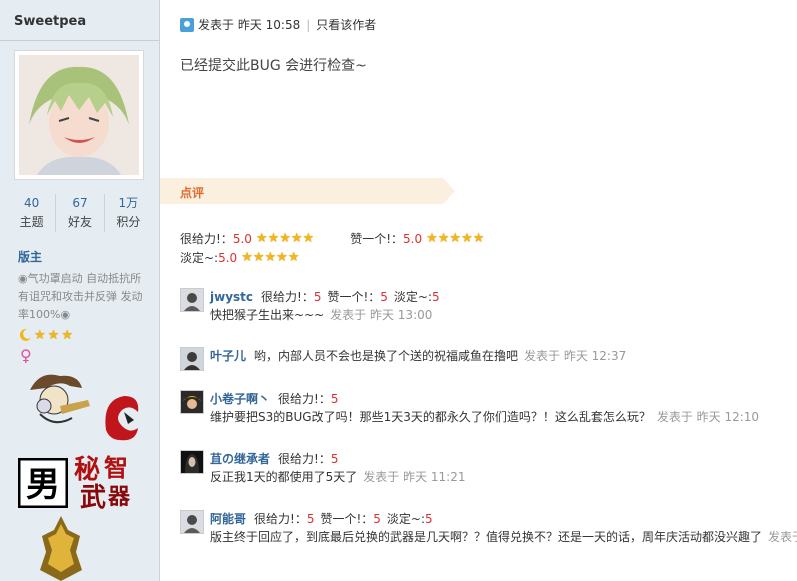 The width and height of the screenshot is (797, 581). Describe the element at coordinates (284, 477) in the screenshot. I see `comment-text: 反正我1天的都使用了5天了` at that location.